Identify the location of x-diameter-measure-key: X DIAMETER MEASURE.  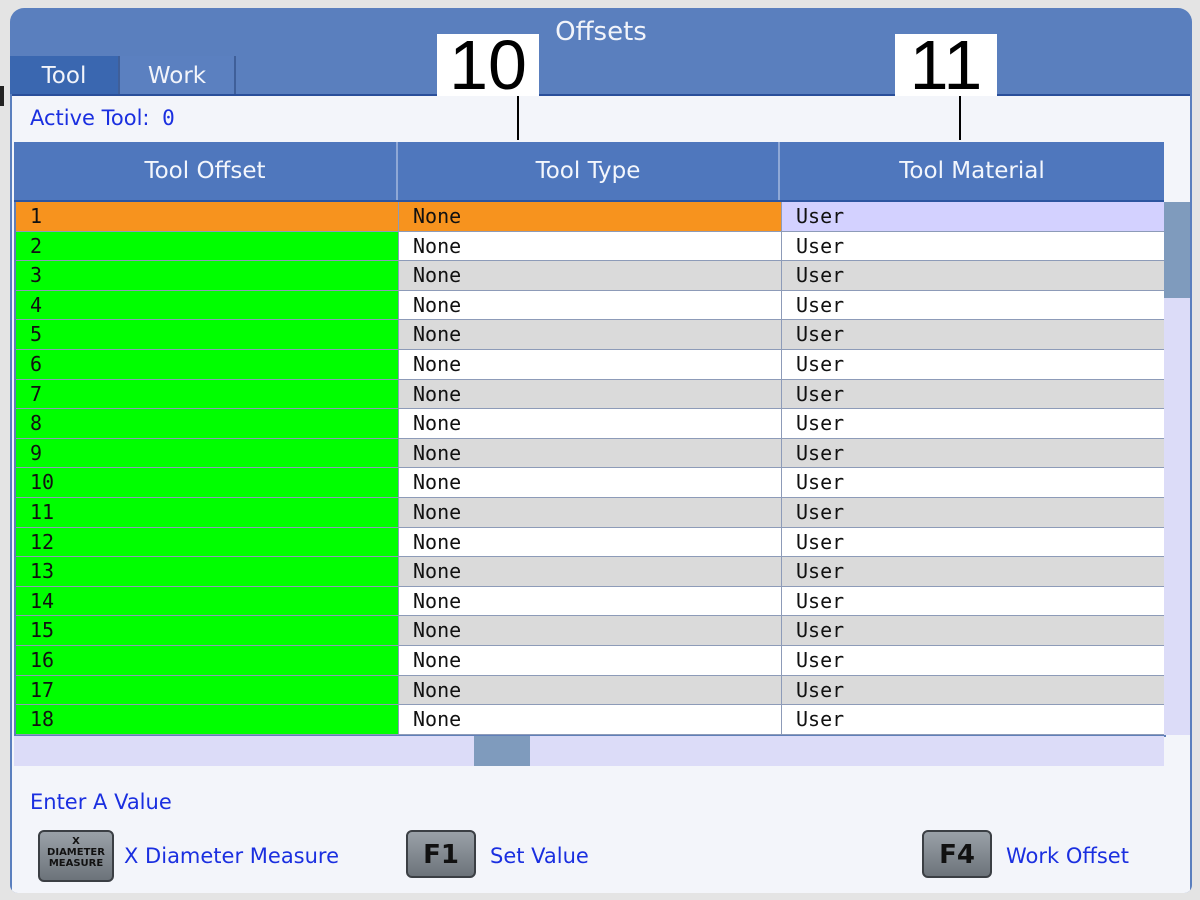
(76, 856).